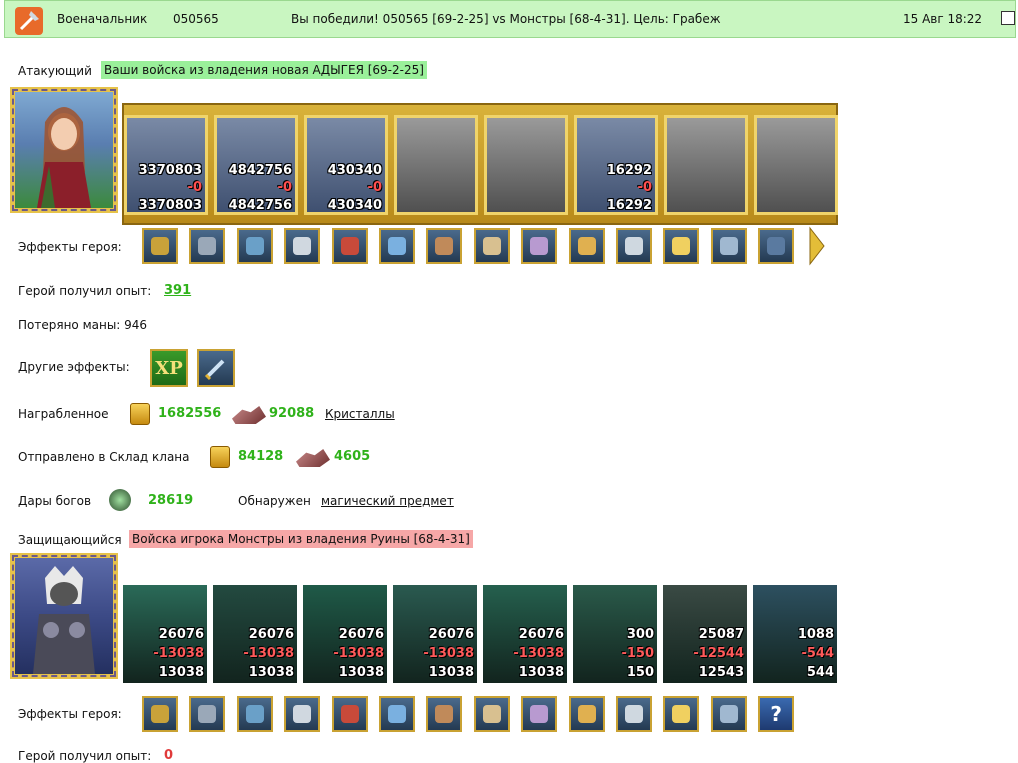 The image size is (1018, 763). What do you see at coordinates (776, 246) in the screenshot?
I see `cloak-icon` at bounding box center [776, 246].